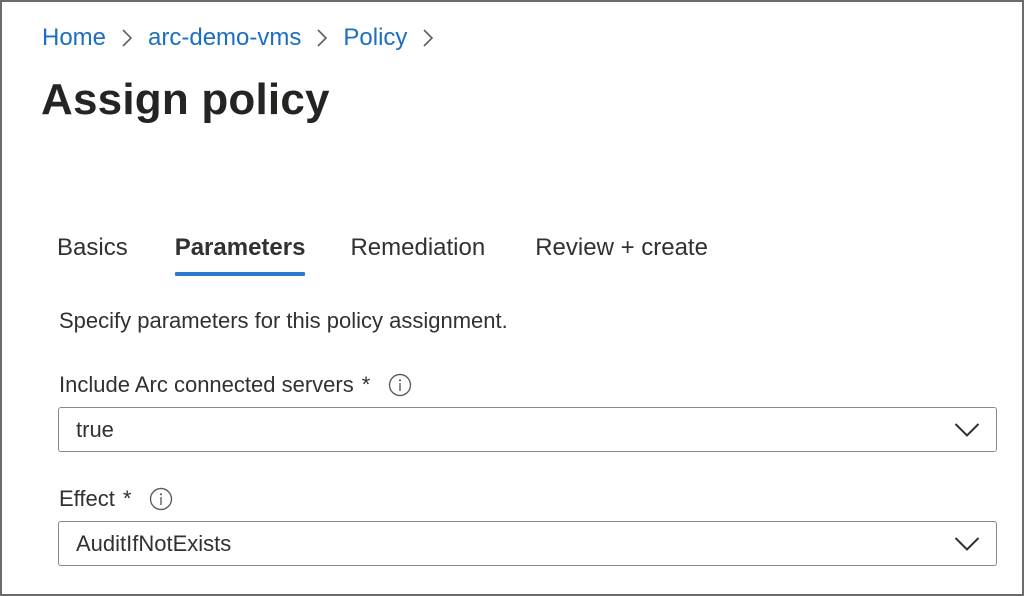 The height and width of the screenshot is (596, 1024). Describe the element at coordinates (87, 498) in the screenshot. I see `effect-label-text: Effect` at that location.